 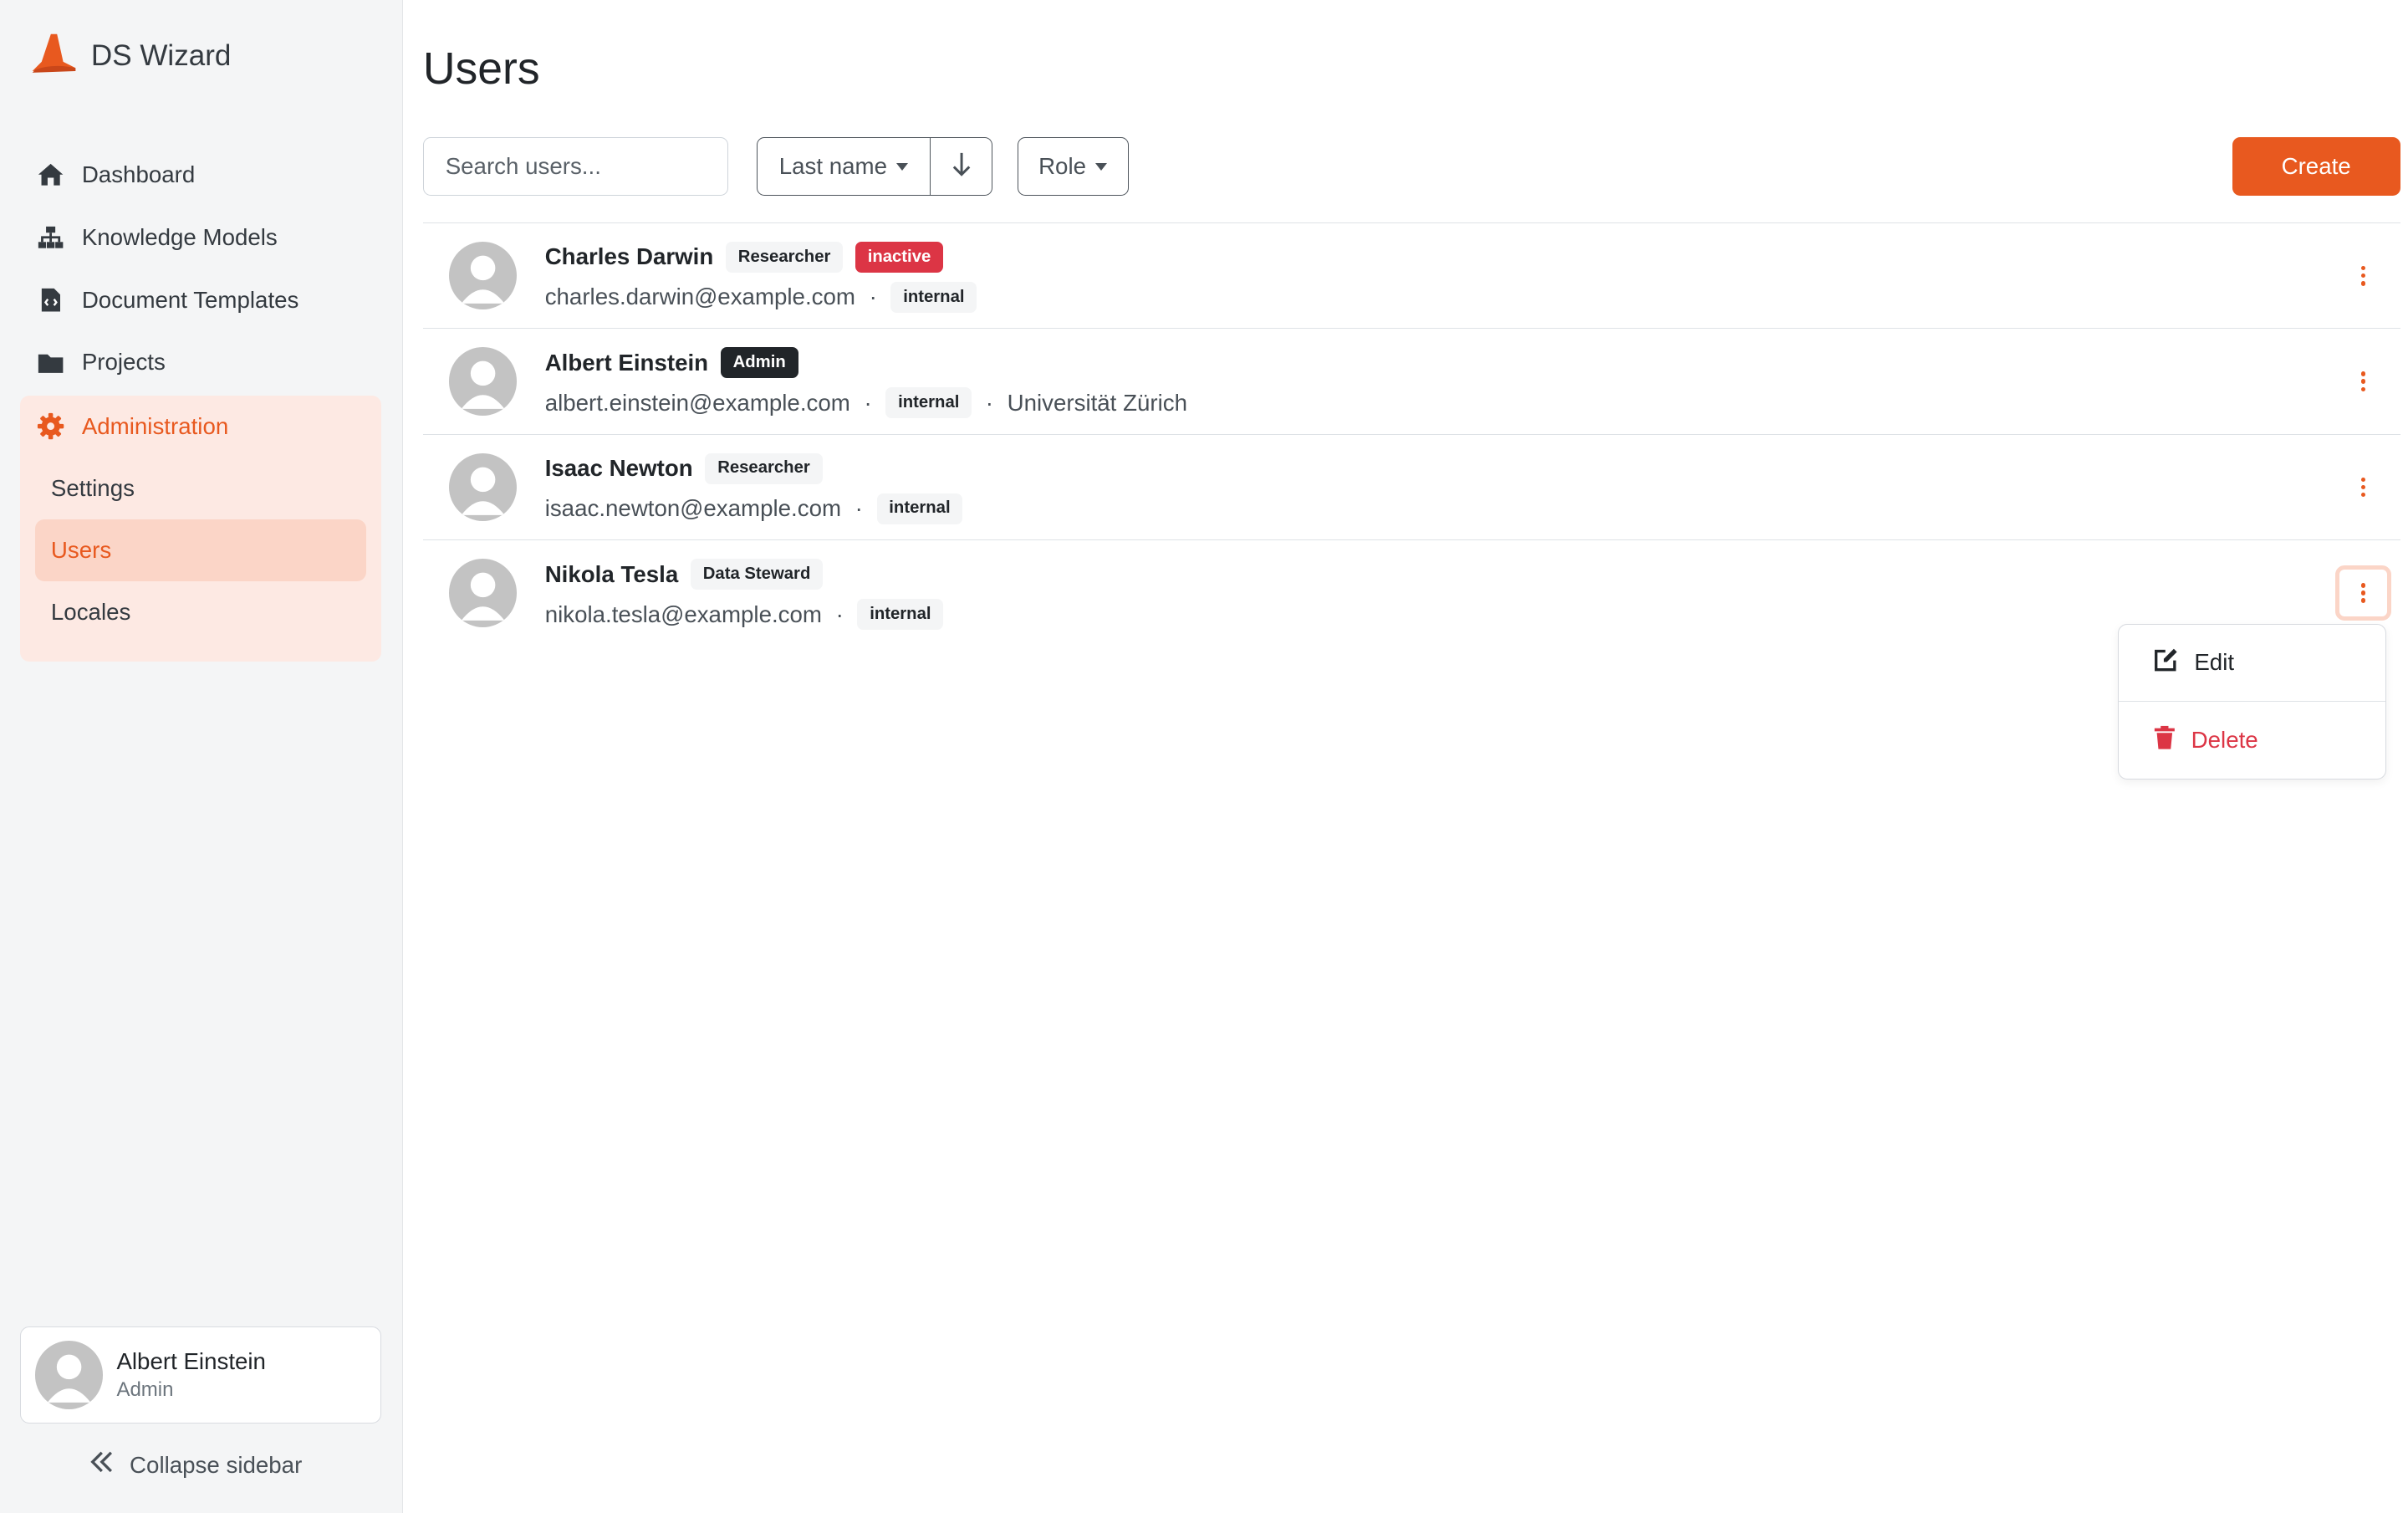 What do you see at coordinates (833, 166) in the screenshot?
I see `sort-field-label: Last name` at bounding box center [833, 166].